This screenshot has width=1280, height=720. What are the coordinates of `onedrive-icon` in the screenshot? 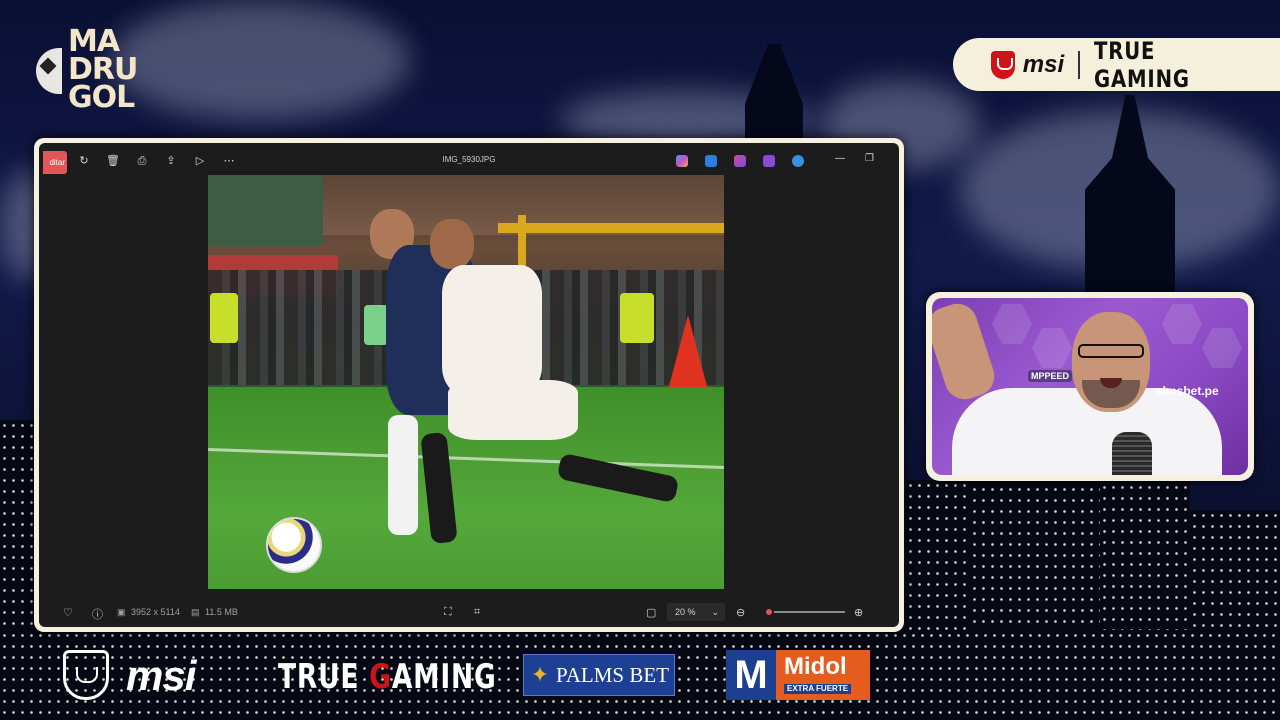 It's located at (798, 161).